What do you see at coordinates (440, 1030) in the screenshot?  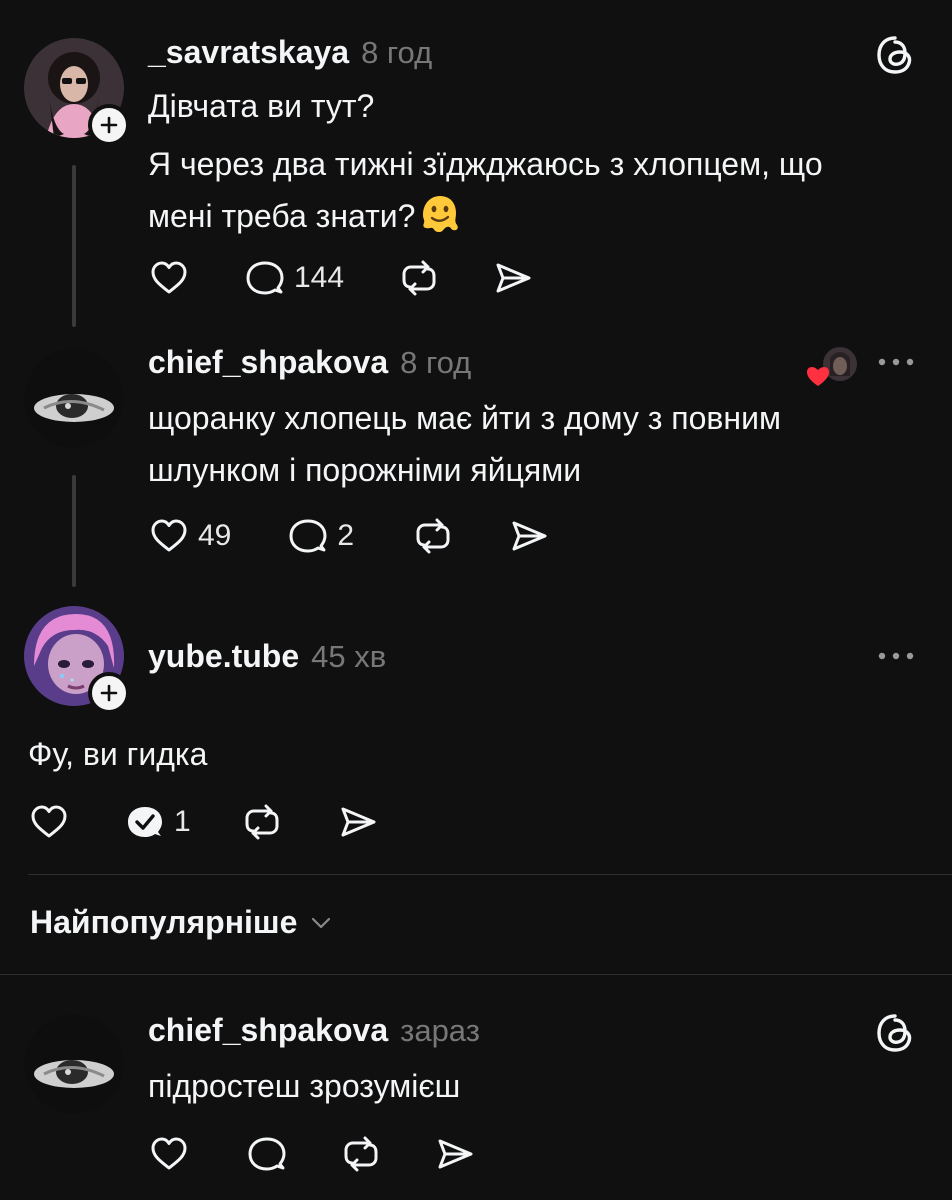 I see `timestamp: зараз` at bounding box center [440, 1030].